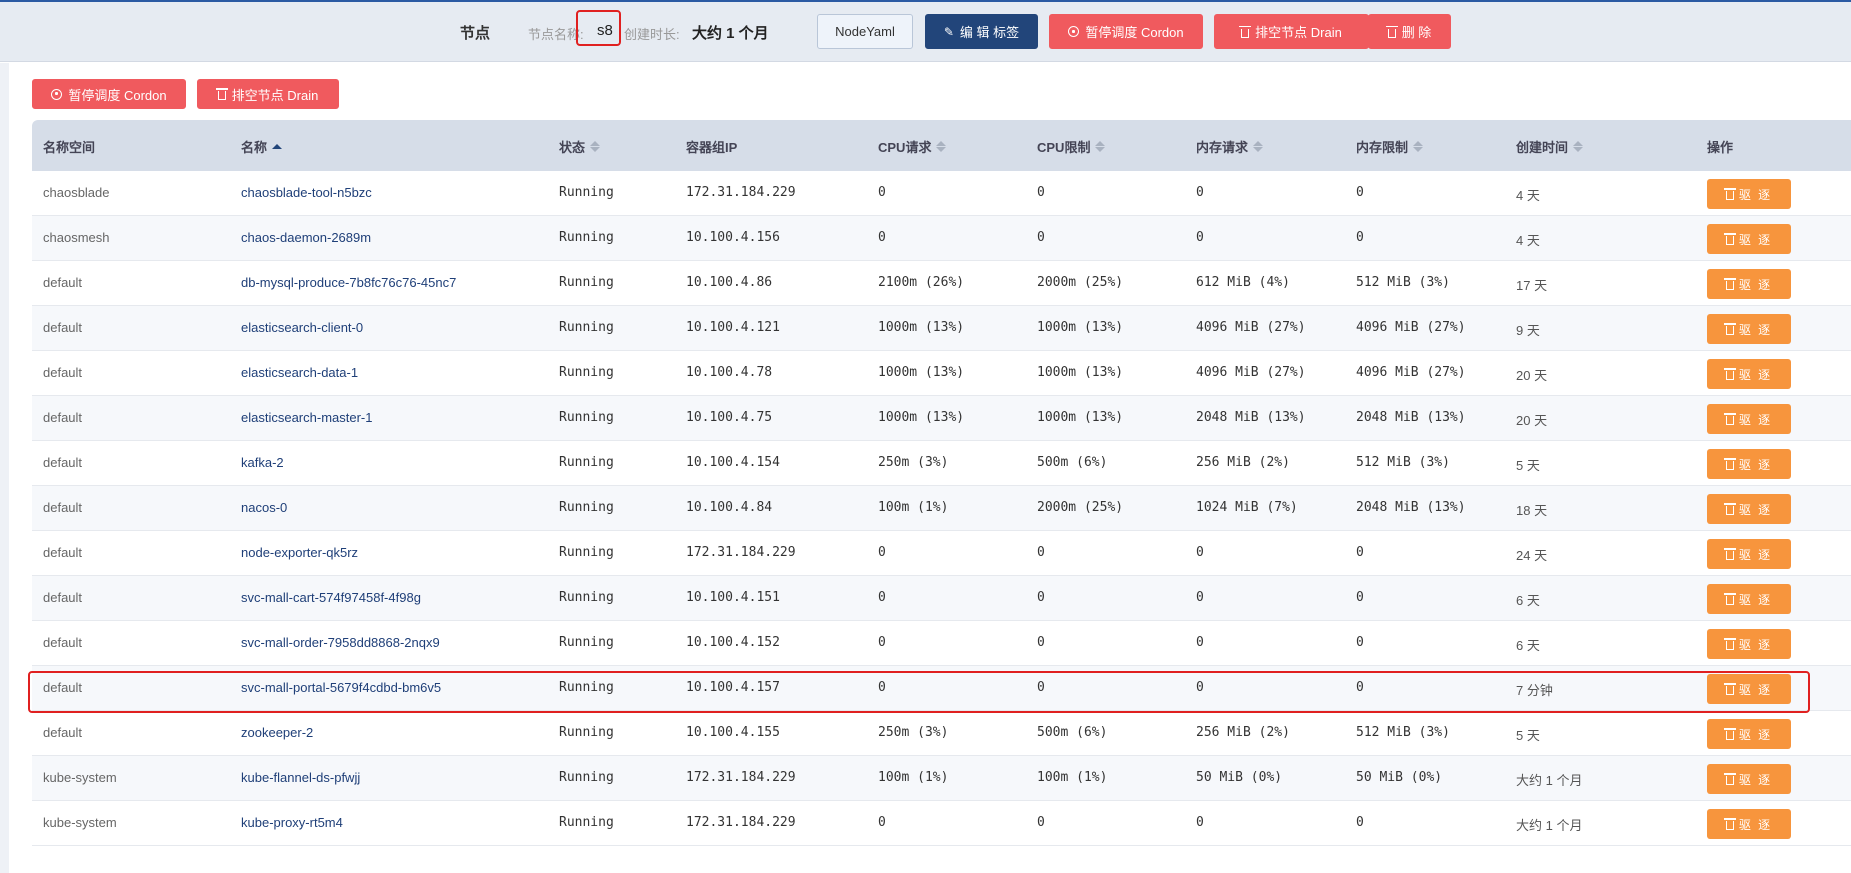 Image resolution: width=1851 pixels, height=873 pixels. Describe the element at coordinates (1298, 32) in the screenshot. I see `header-drain-label: 排空节点 Drain` at that location.